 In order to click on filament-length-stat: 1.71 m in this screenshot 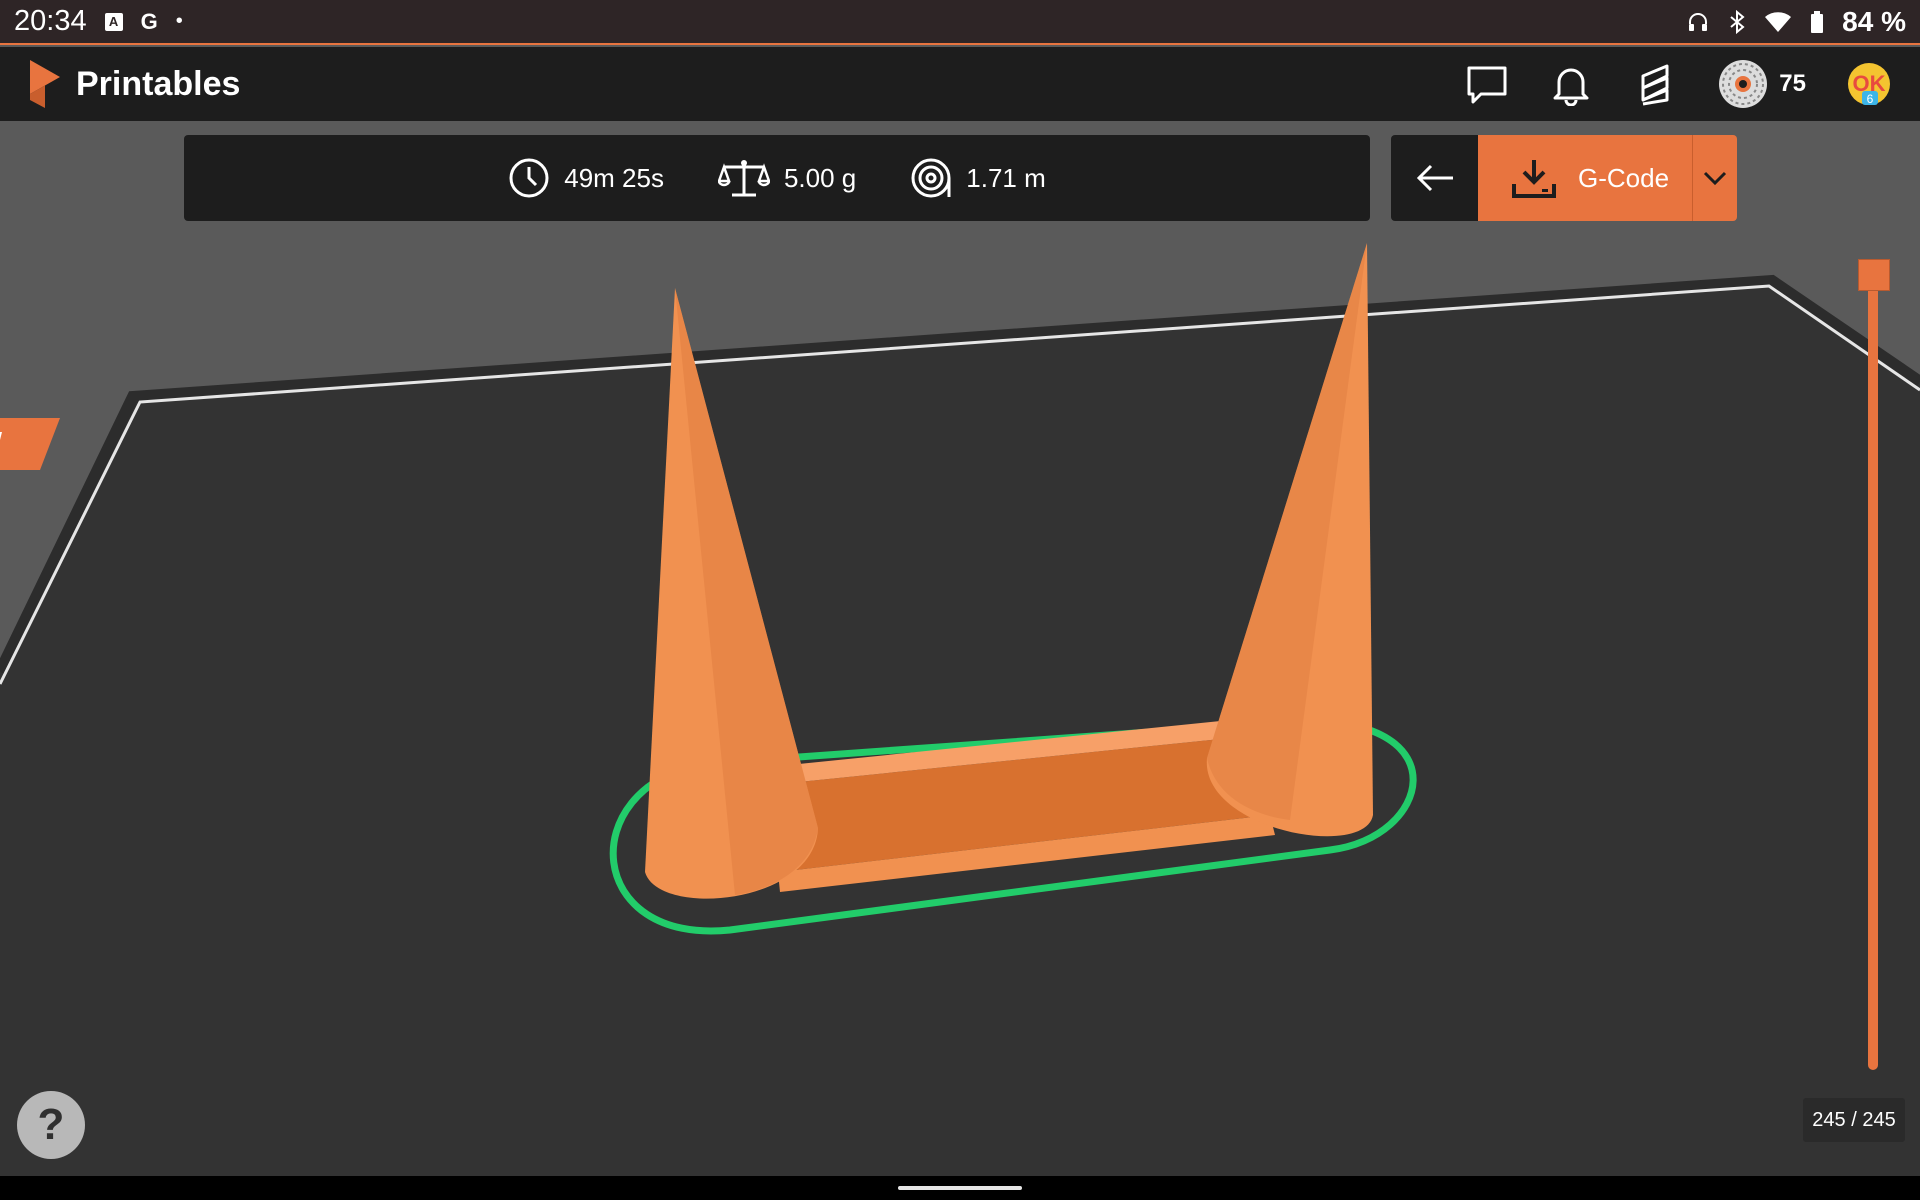, I will do `click(978, 178)`.